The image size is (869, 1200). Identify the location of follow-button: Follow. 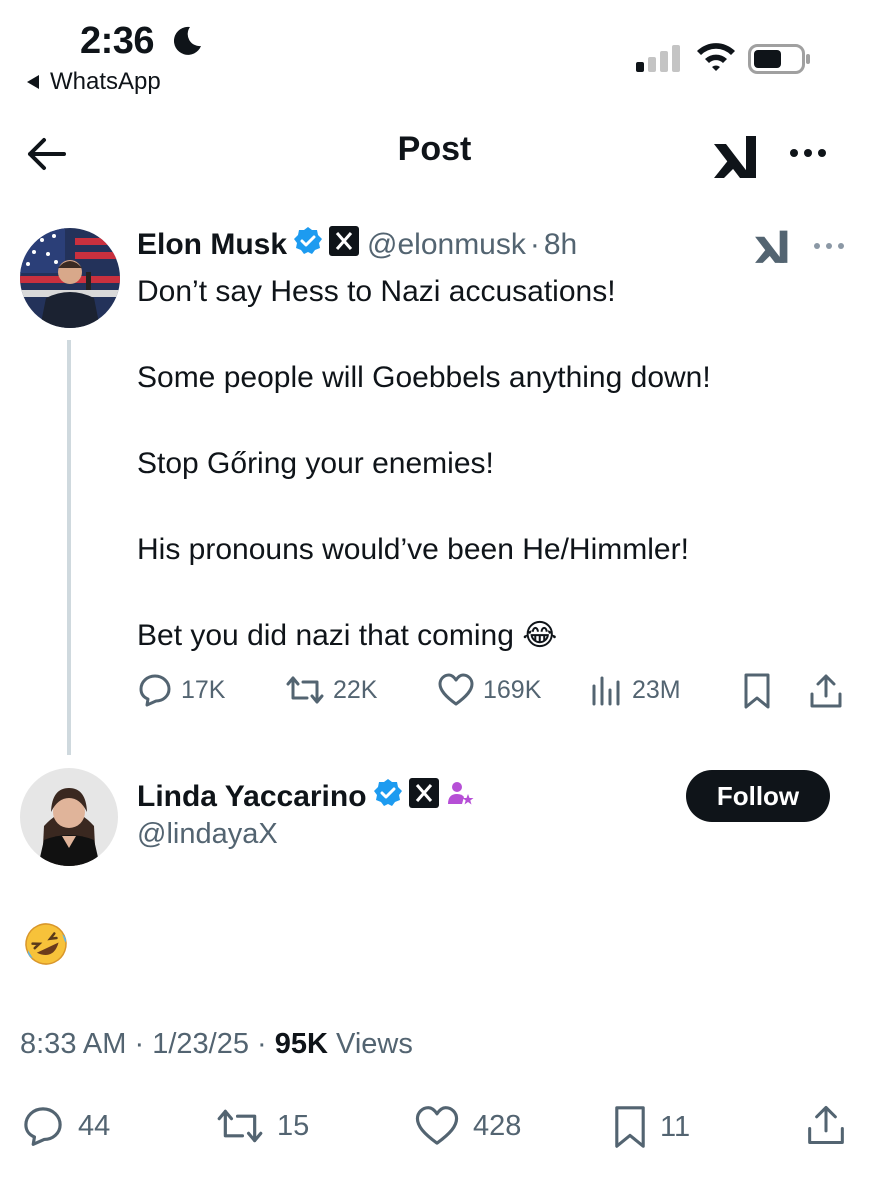
(758, 796).